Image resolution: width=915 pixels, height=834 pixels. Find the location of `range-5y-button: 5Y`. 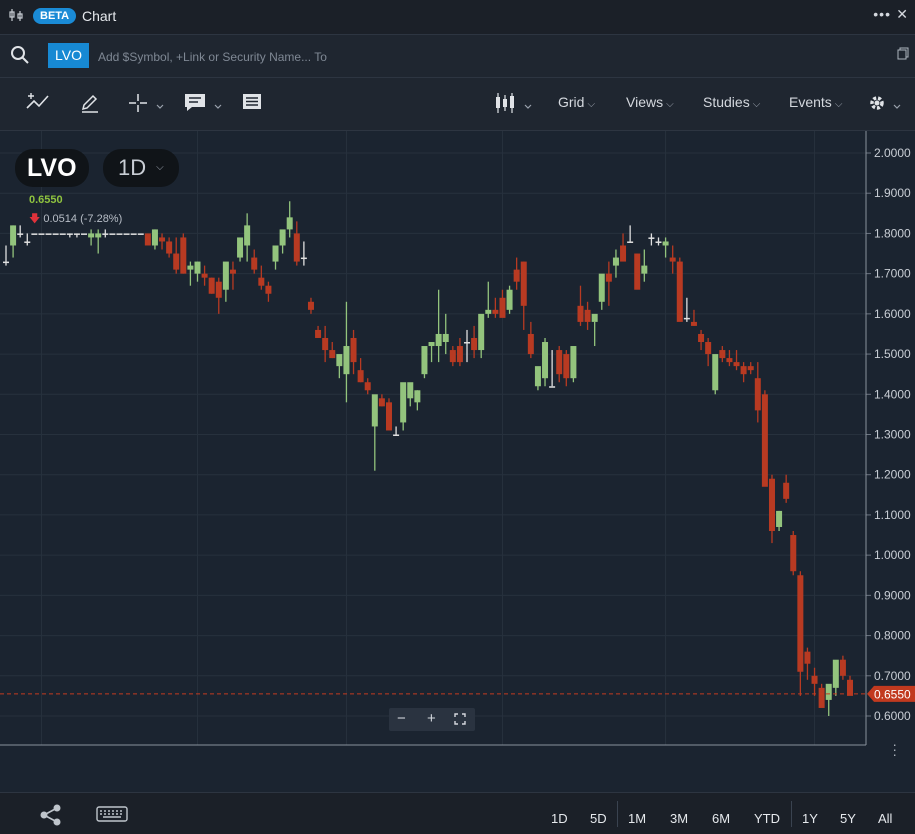

range-5y-button: 5Y is located at coordinates (848, 818).